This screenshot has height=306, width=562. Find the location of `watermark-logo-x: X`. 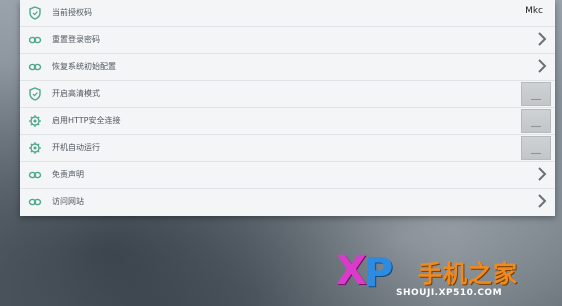

watermark-logo-x: X is located at coordinates (351, 271).